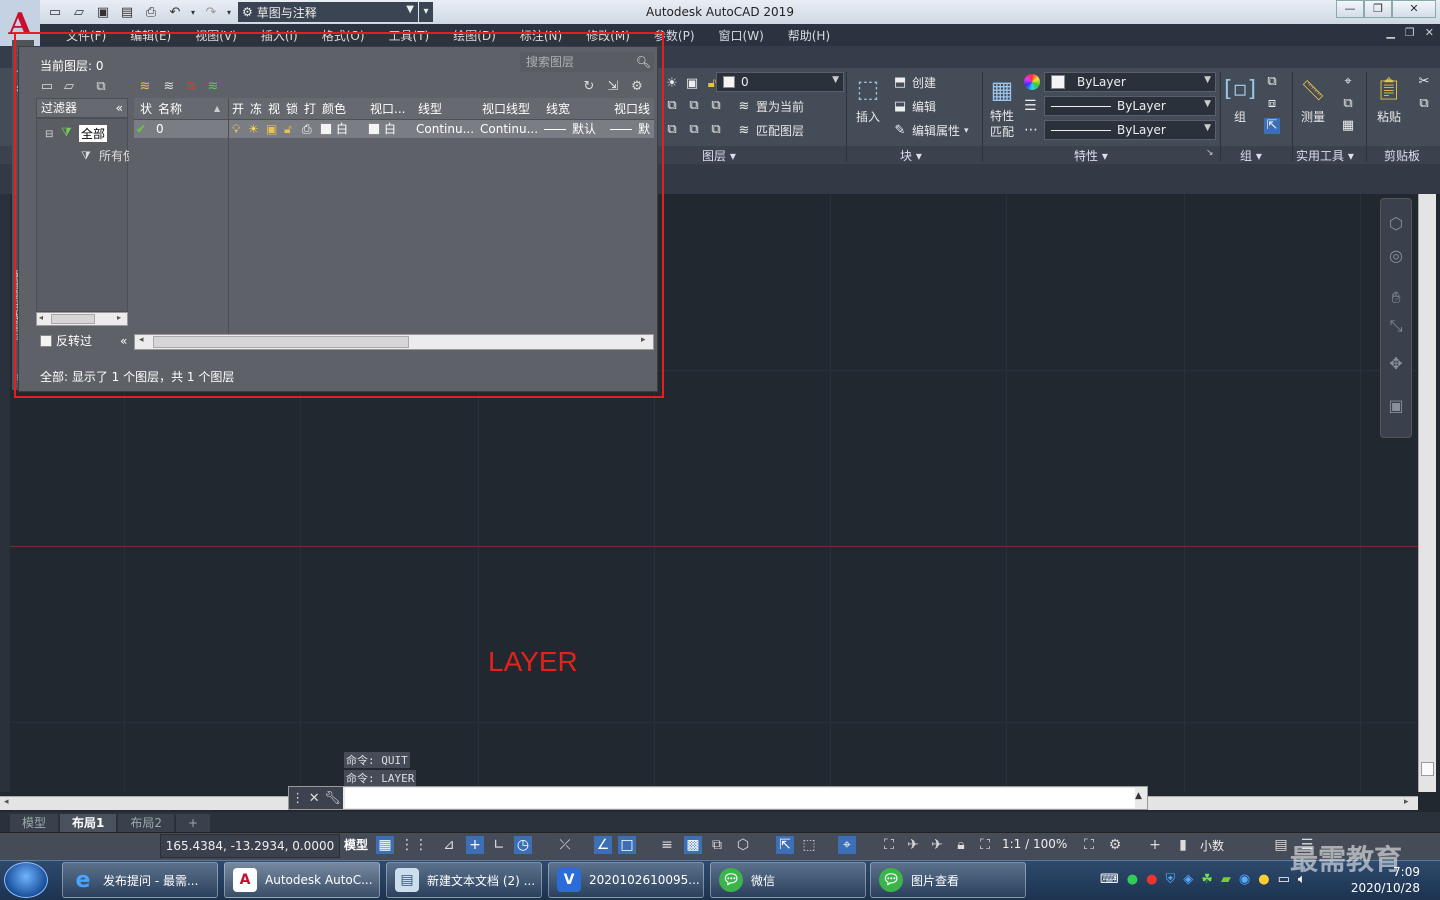 Image resolution: width=1440 pixels, height=900 pixels. Describe the element at coordinates (385, 845) in the screenshot. I see `grid-toggle-icon: ▦` at that location.